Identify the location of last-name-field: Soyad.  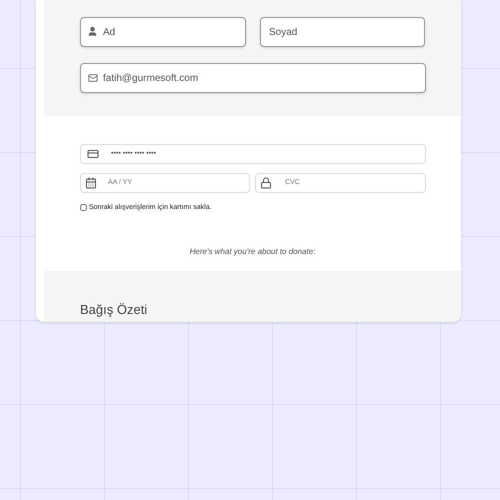
(342, 32).